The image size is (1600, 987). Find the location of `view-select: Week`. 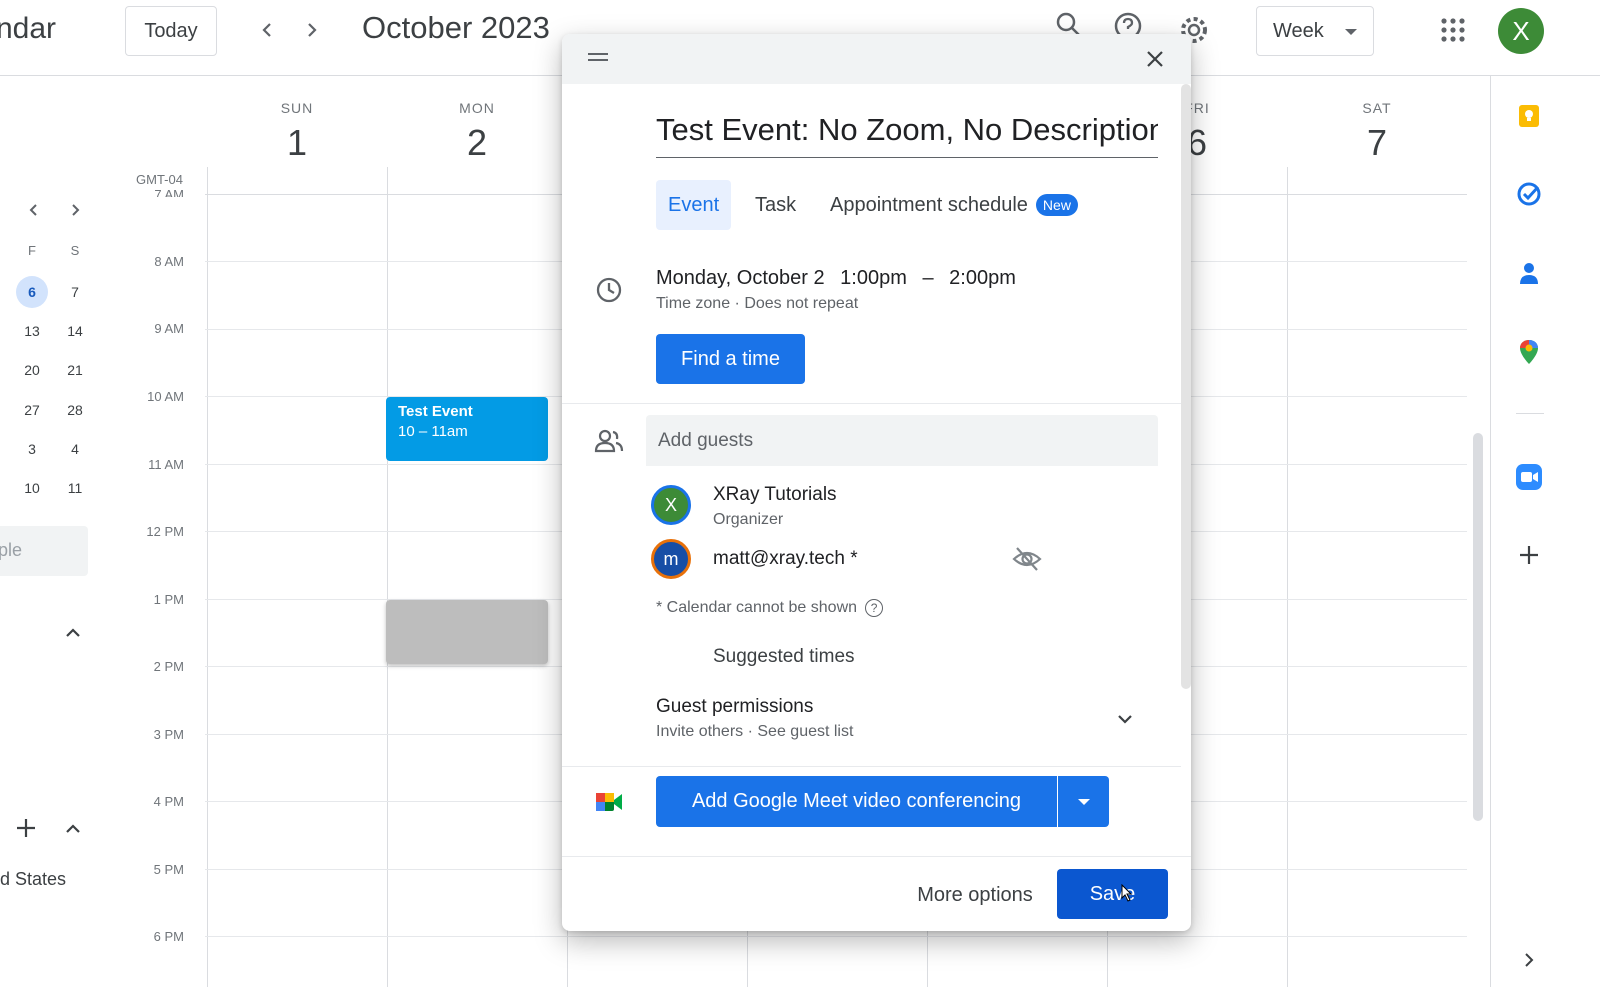

view-select: Week is located at coordinates (1315, 31).